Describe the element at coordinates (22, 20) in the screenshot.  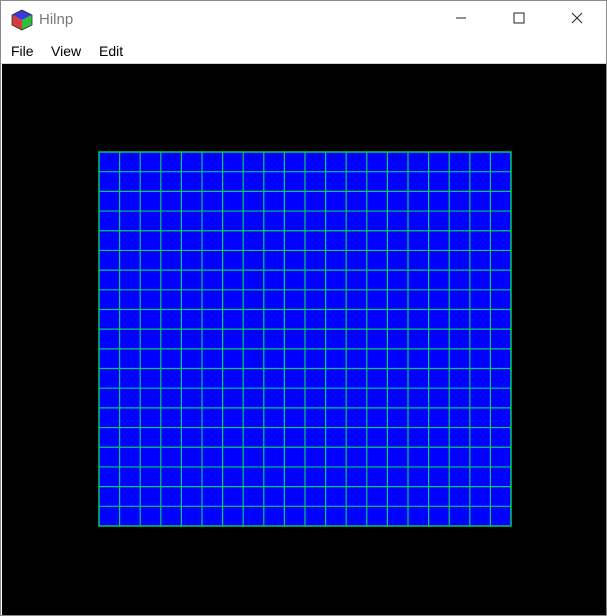
I see `rgb-cube-icon` at that location.